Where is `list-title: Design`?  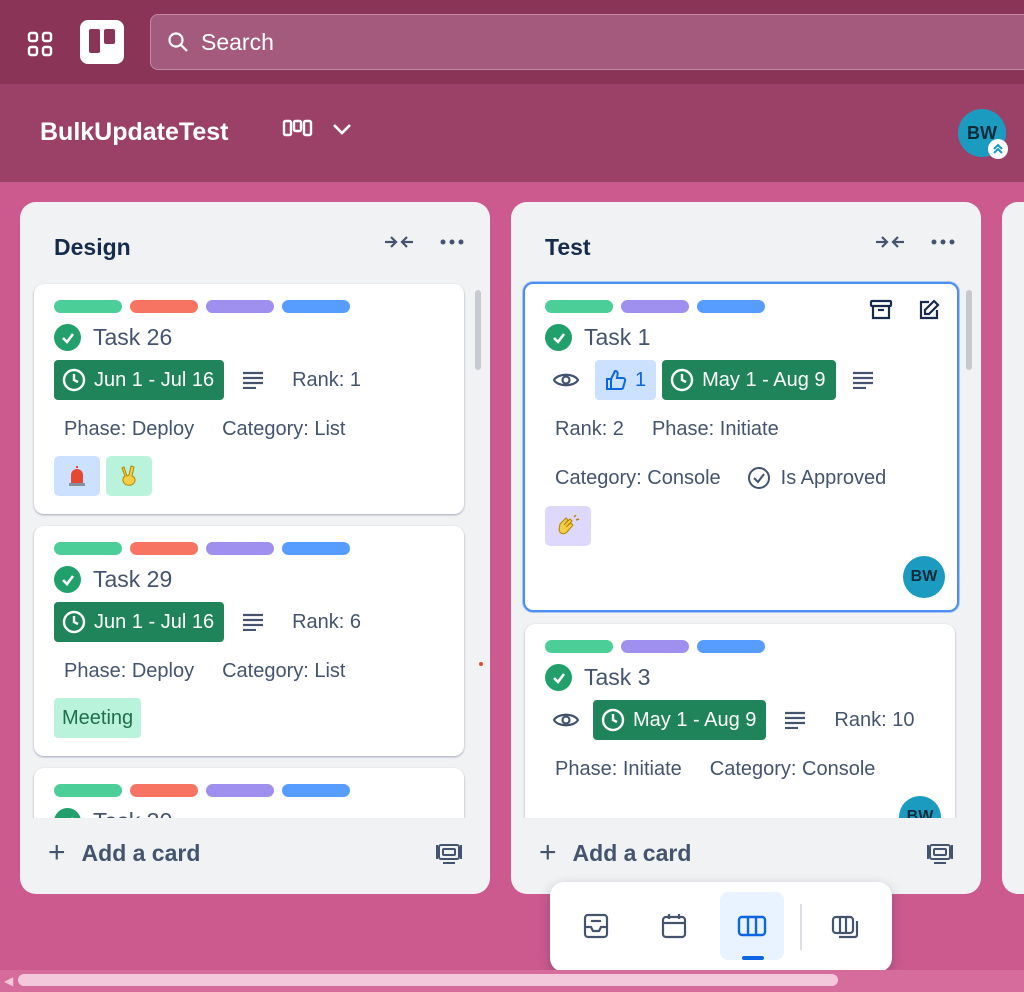 list-title: Design is located at coordinates (92, 247).